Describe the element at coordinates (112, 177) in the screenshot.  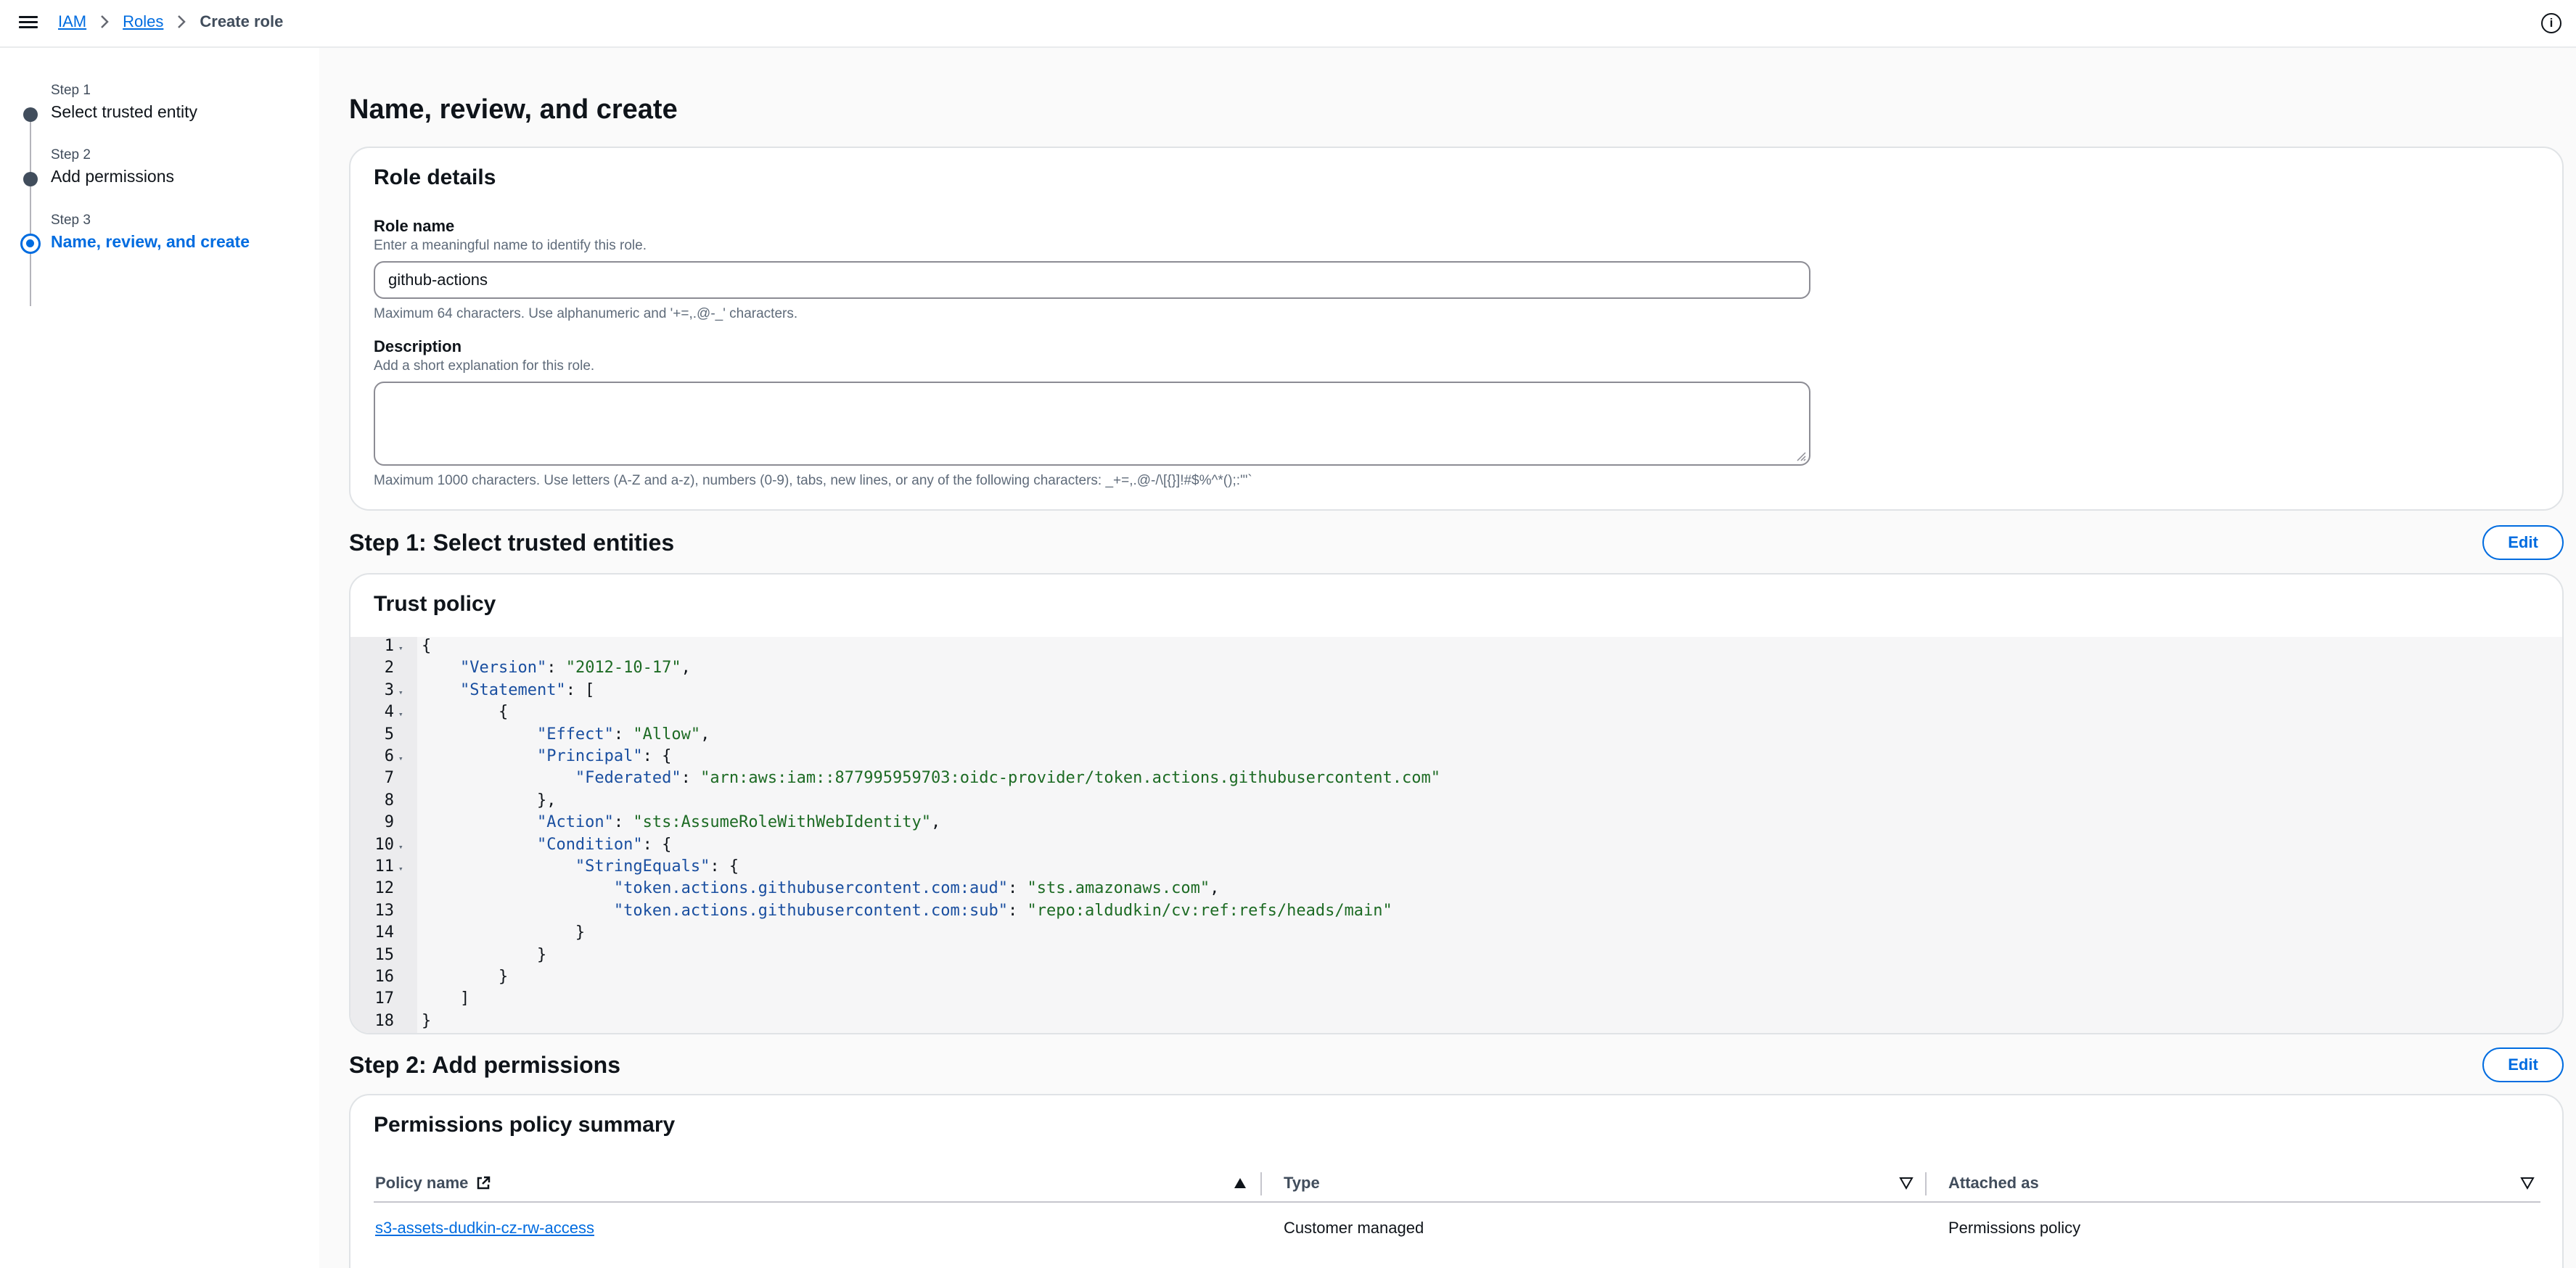
I see `step-title: Add permissions` at that location.